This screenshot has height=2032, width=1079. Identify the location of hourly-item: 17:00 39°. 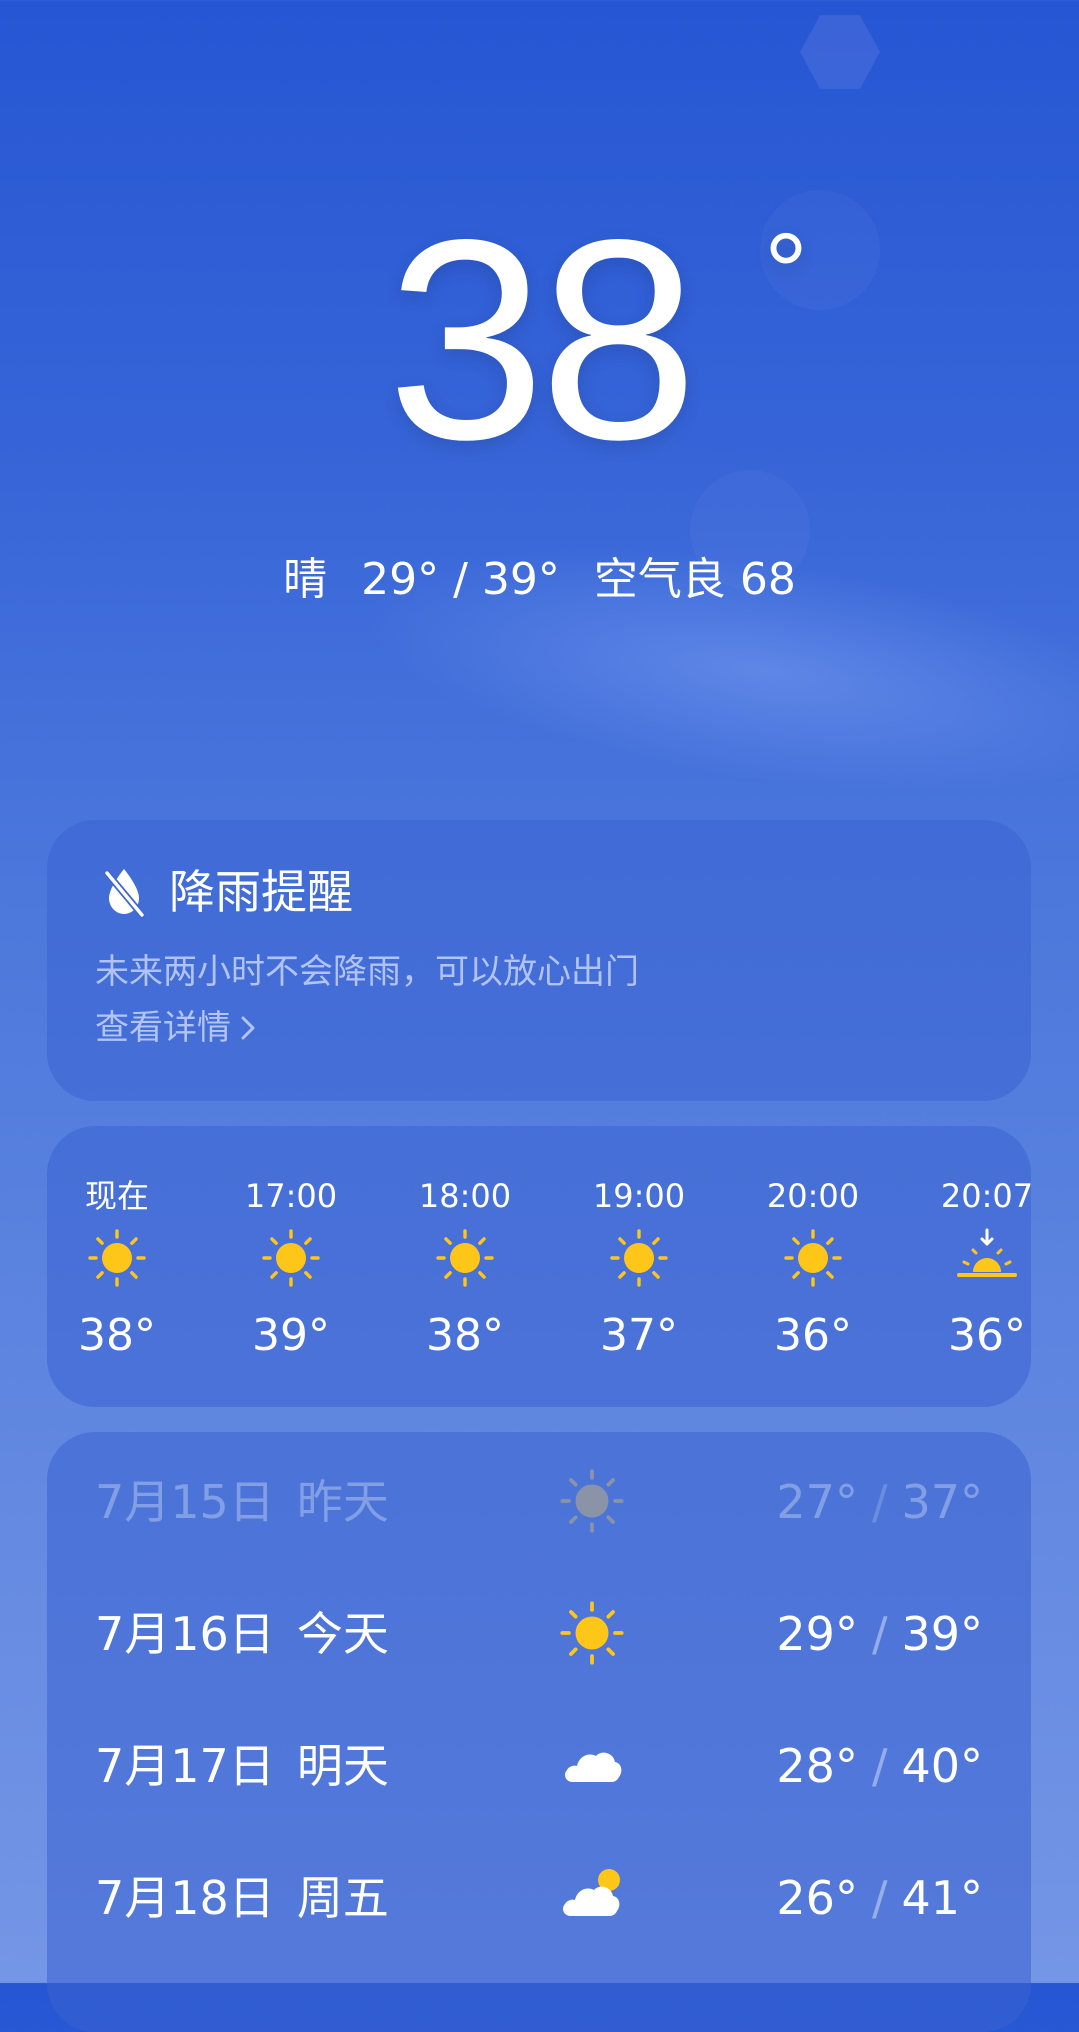
(291, 1266).